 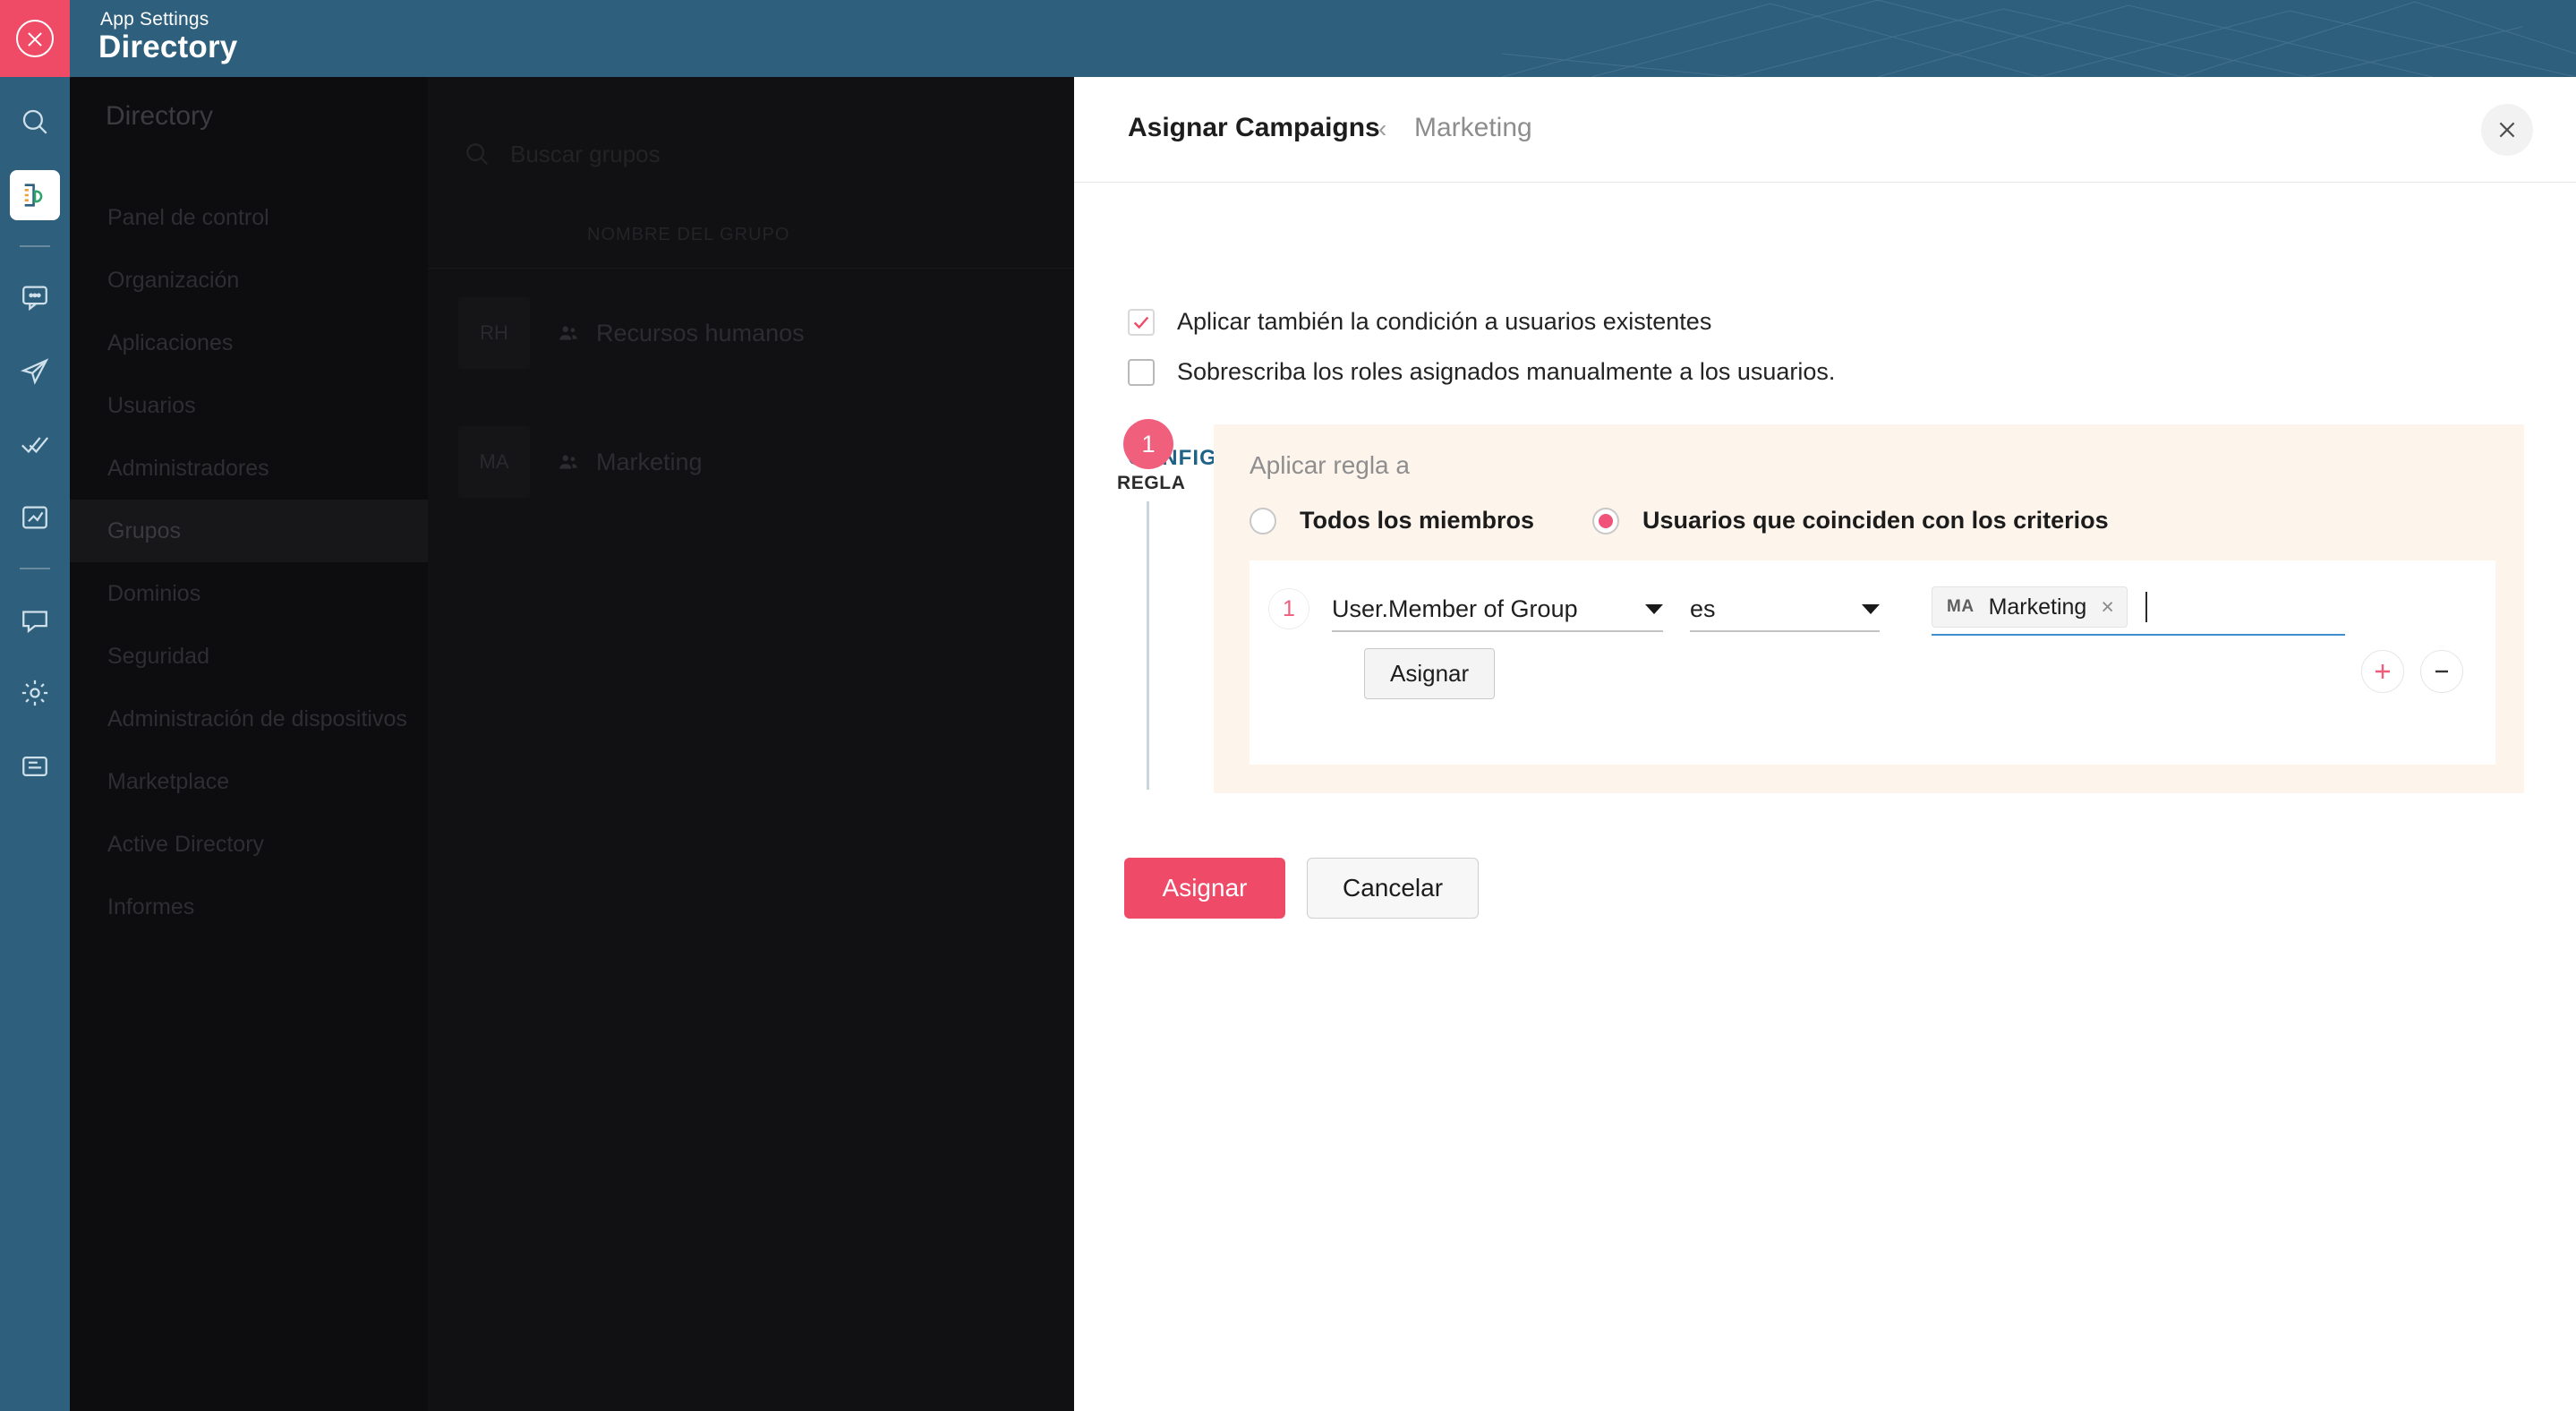 What do you see at coordinates (1703, 608) in the screenshot?
I see `operator-select-value: es` at bounding box center [1703, 608].